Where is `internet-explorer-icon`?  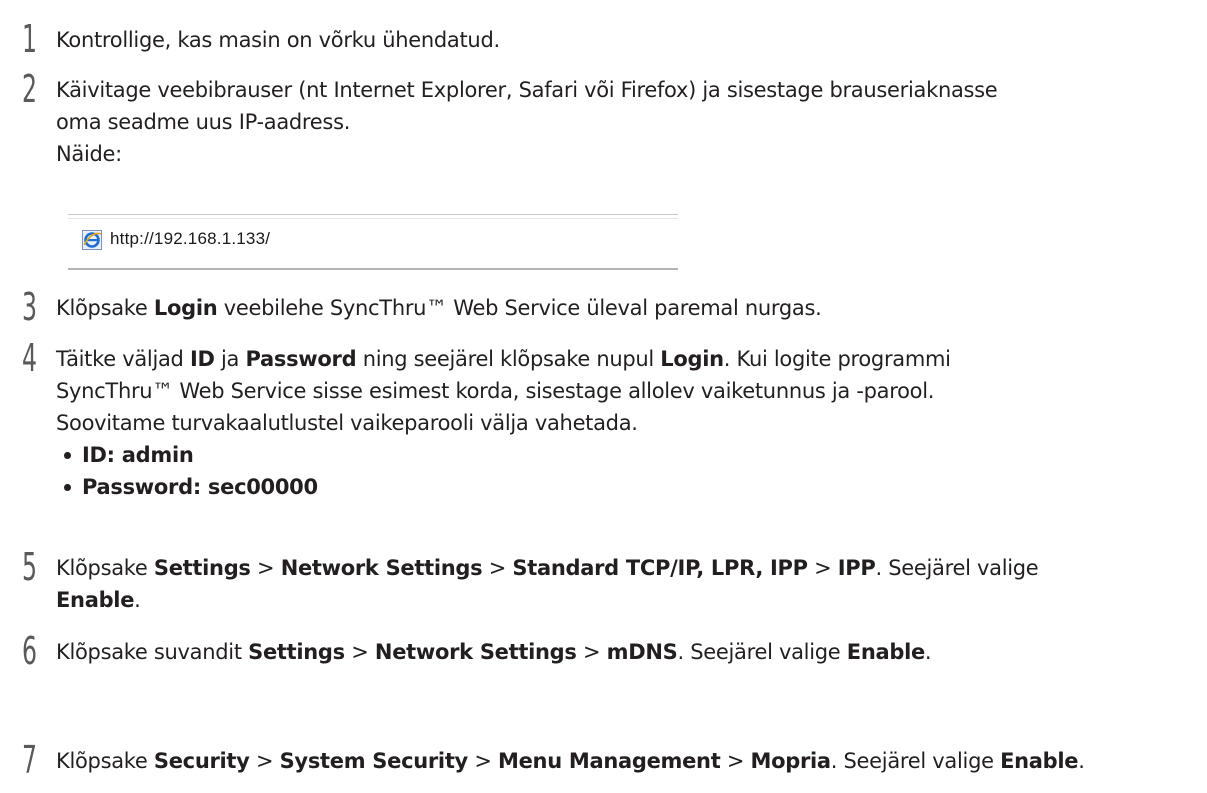
internet-explorer-icon is located at coordinates (92, 240).